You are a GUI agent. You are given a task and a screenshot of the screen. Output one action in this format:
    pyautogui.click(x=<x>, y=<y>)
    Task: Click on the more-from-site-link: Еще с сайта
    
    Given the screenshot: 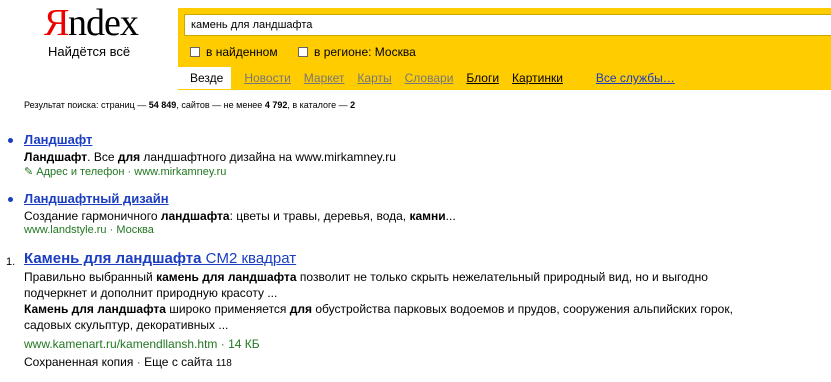 What is the action you would take?
    pyautogui.click(x=178, y=362)
    